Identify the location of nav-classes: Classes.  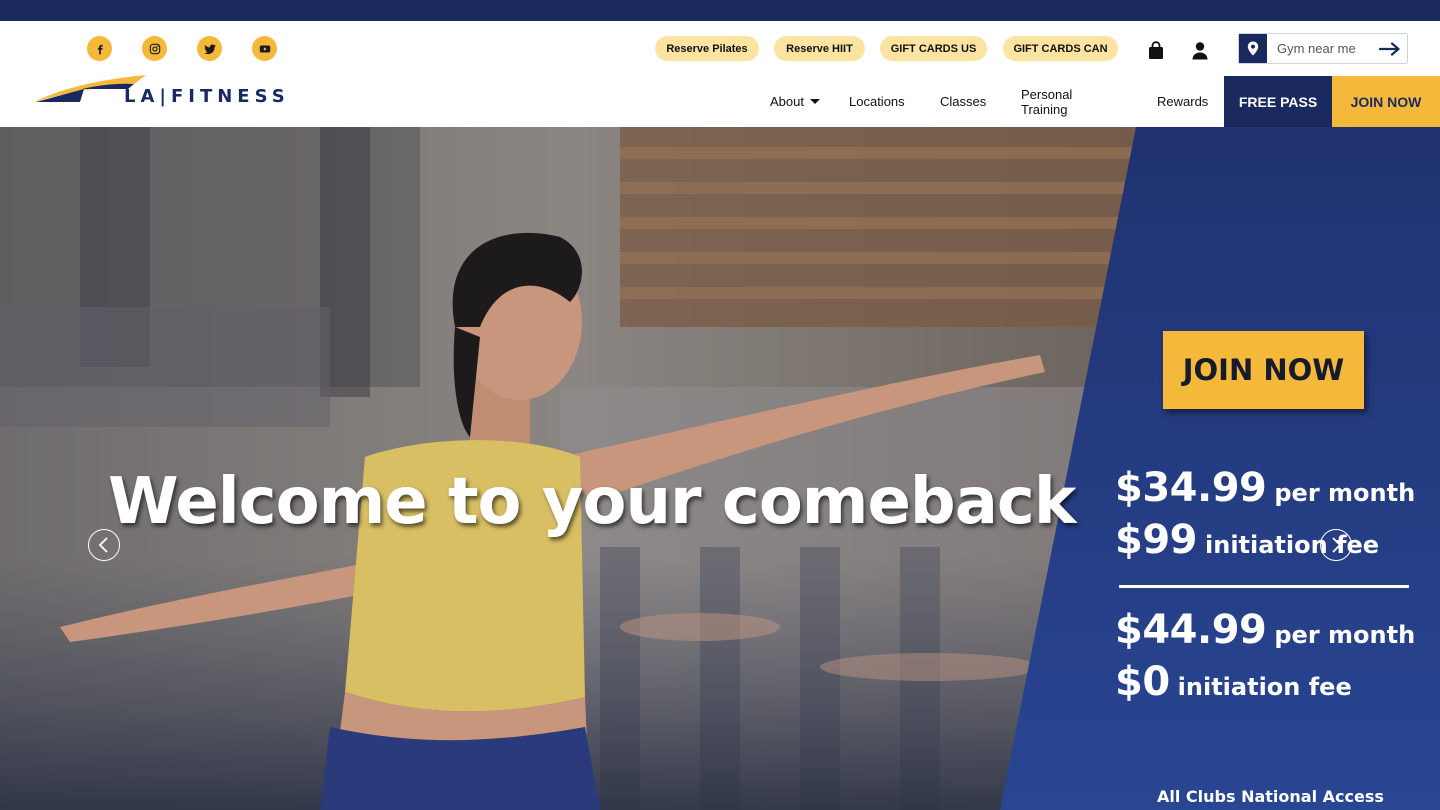
(963, 101).